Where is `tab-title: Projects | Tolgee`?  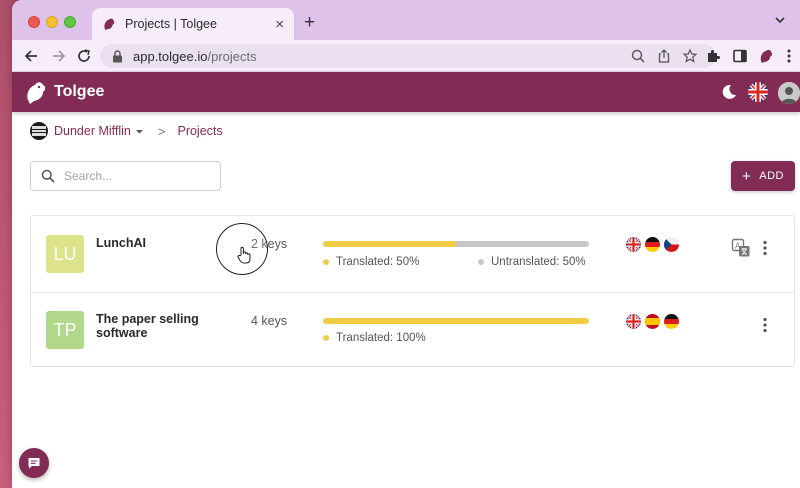
tab-title: Projects | Tolgee is located at coordinates (171, 24).